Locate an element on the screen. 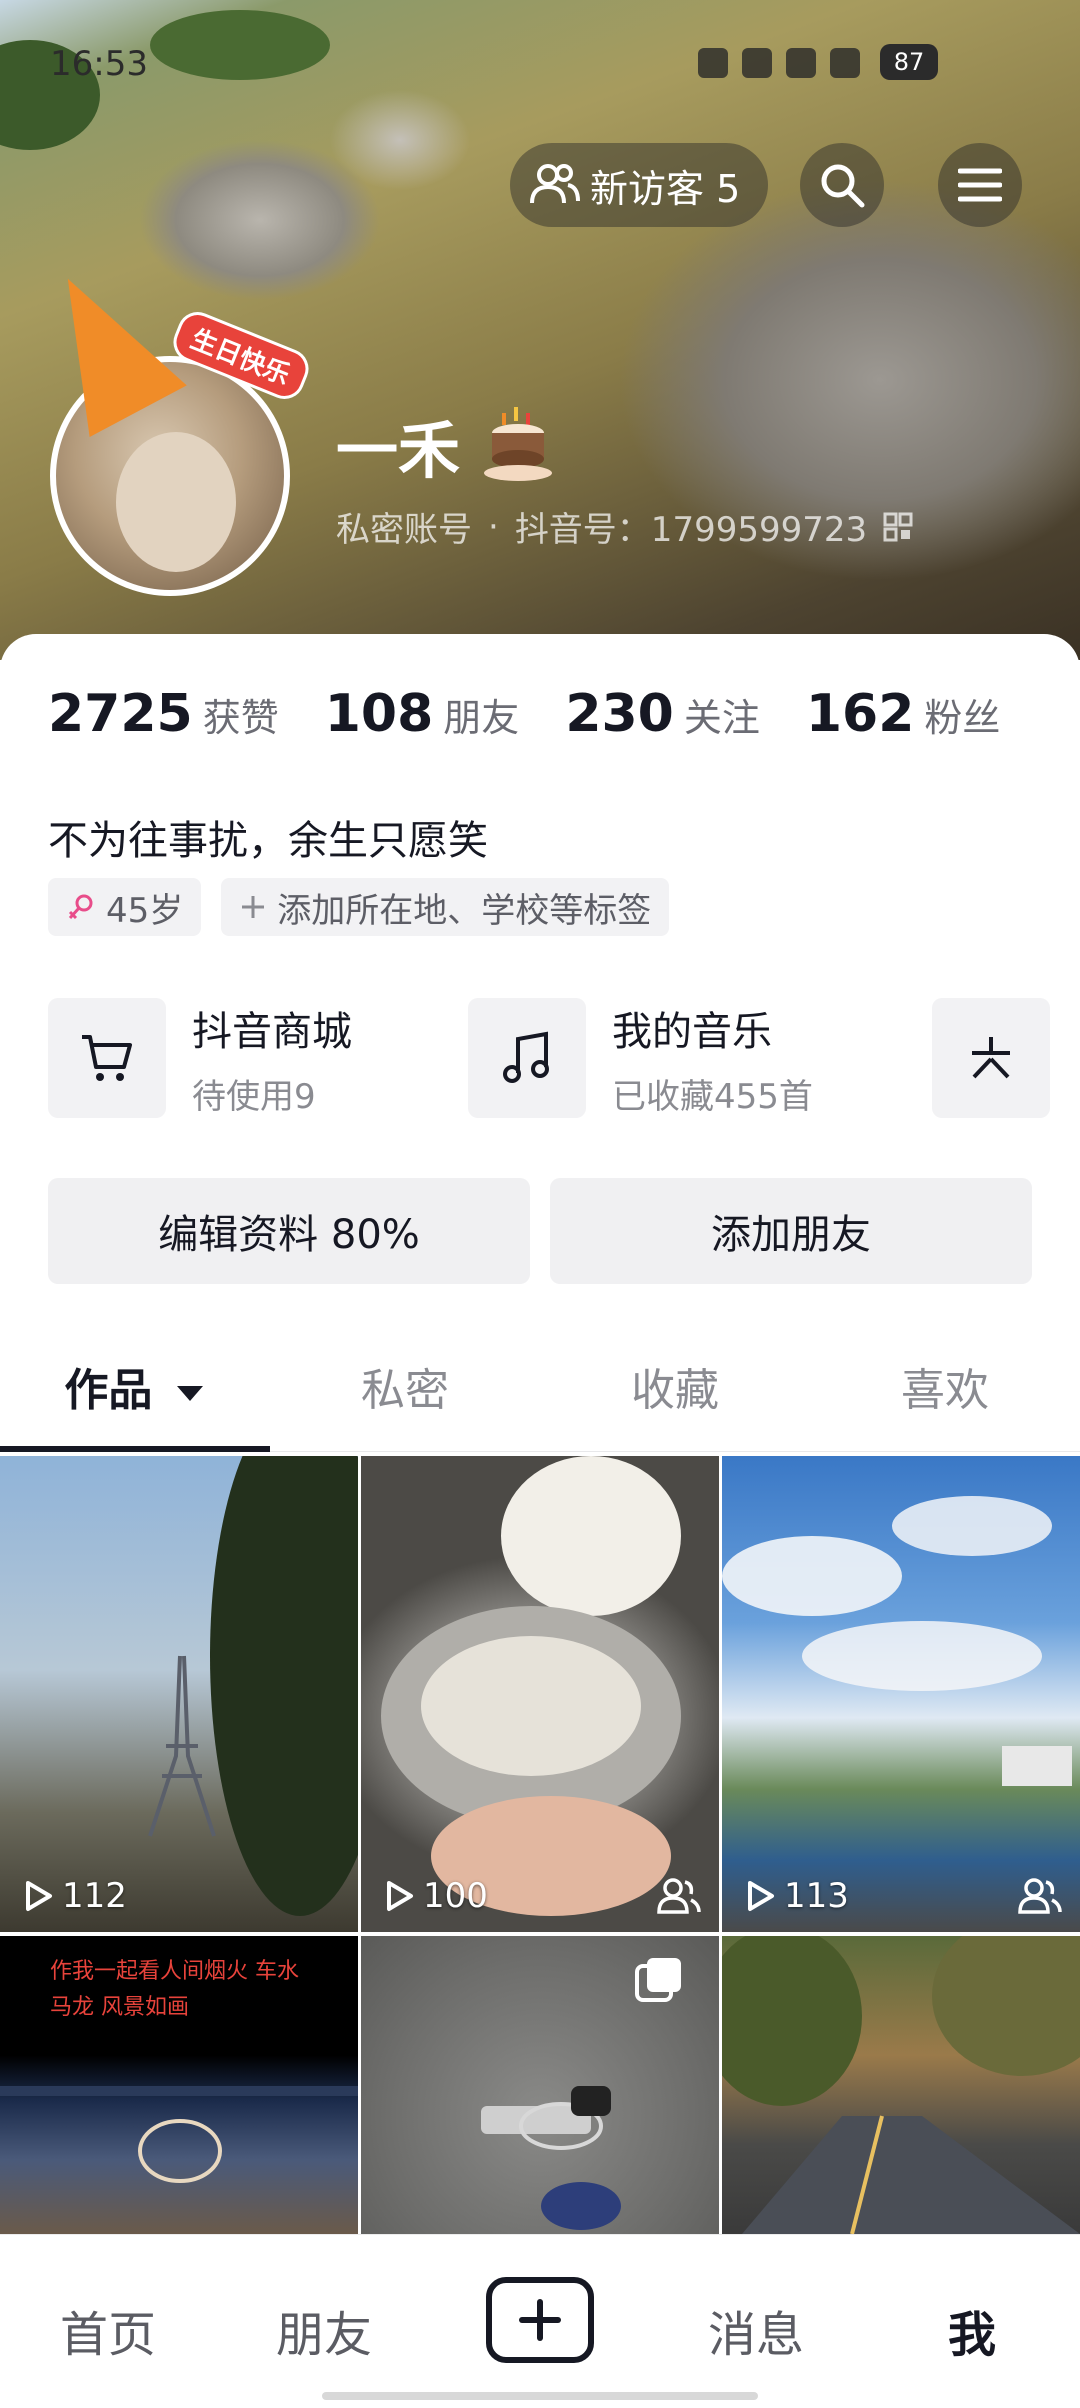 The image size is (1080, 2408). stat-label: 粉丝 is located at coordinates (962, 718).